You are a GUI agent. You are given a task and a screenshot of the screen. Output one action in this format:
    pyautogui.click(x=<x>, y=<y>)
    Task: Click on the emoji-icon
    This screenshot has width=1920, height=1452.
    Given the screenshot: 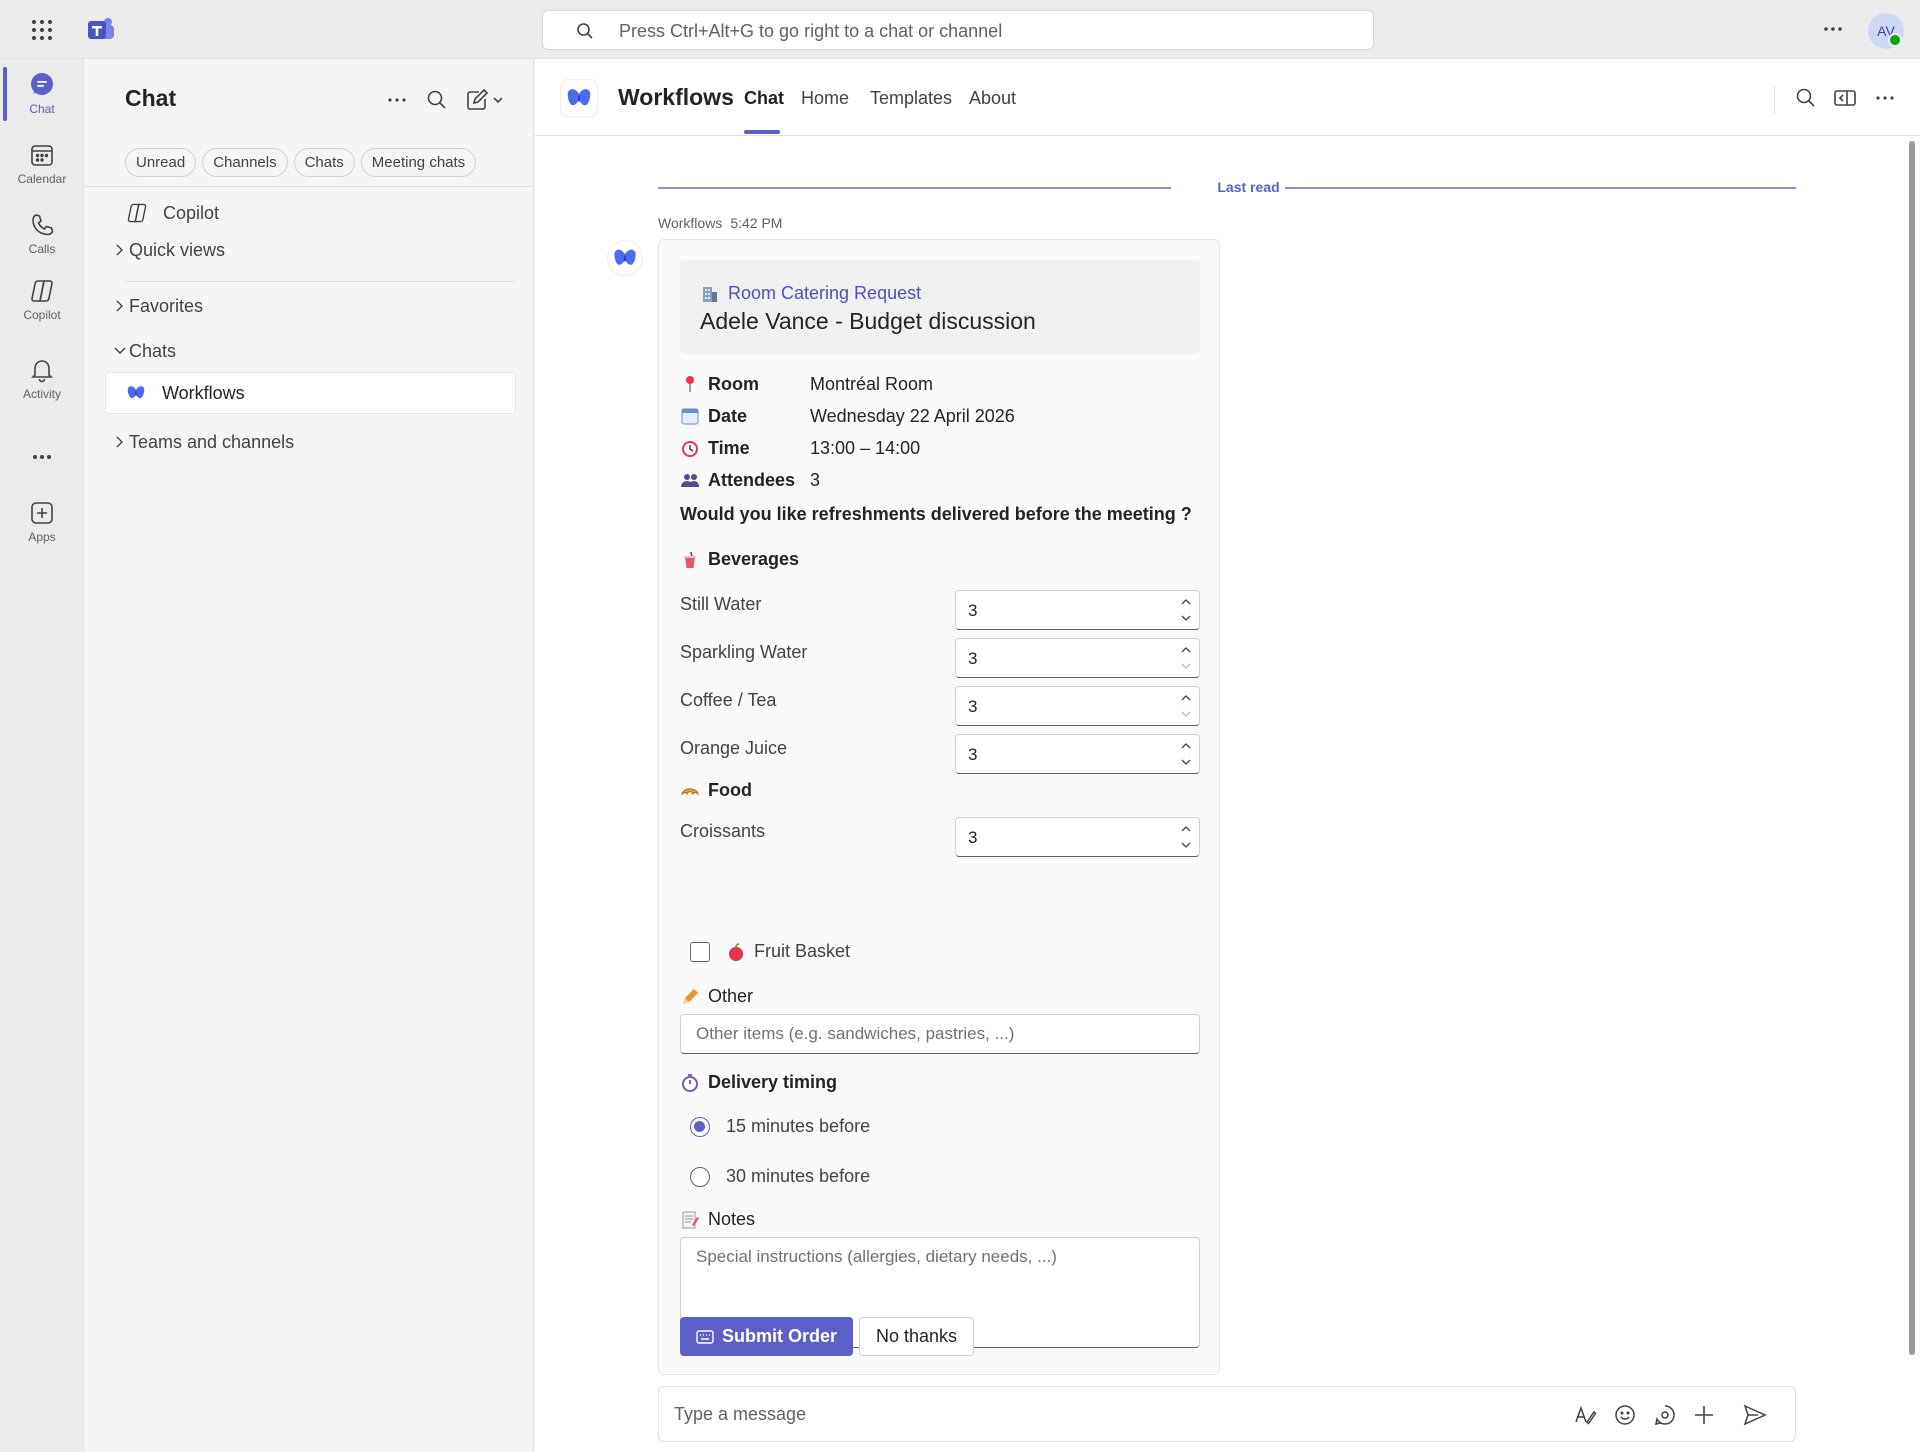 What is the action you would take?
    pyautogui.click(x=1625, y=1415)
    